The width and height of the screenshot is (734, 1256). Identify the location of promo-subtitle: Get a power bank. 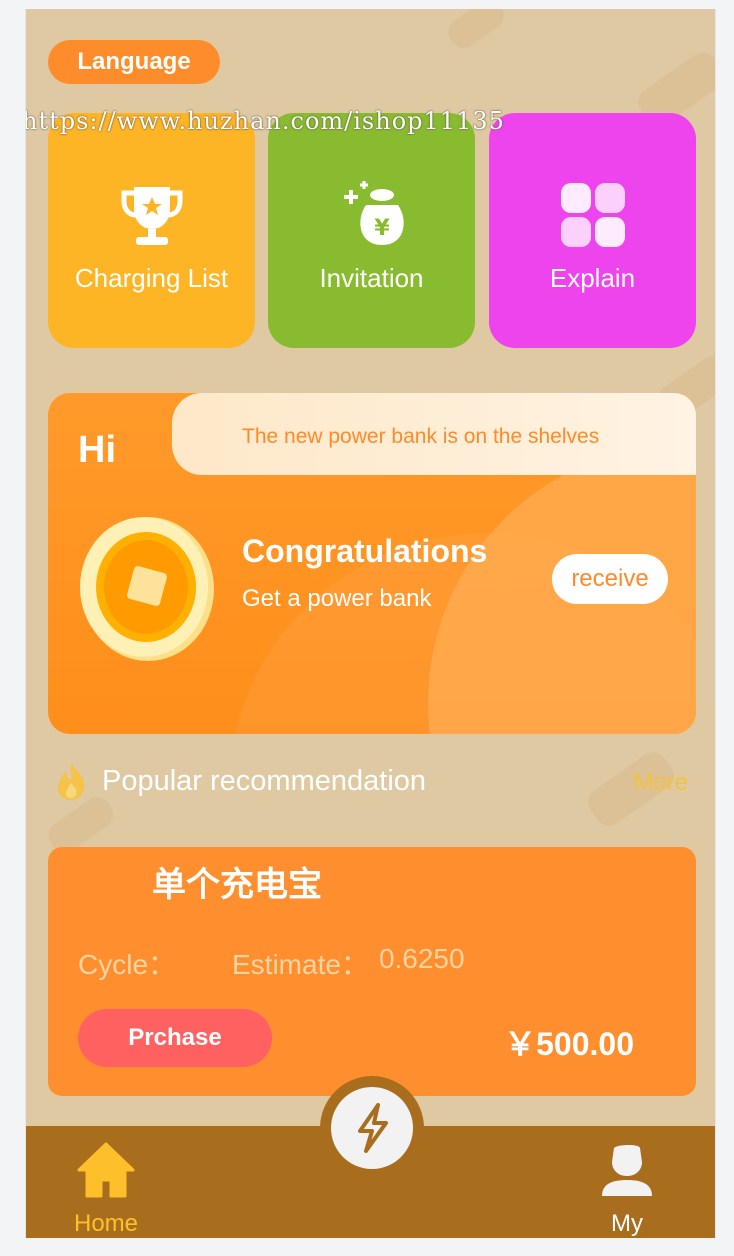
(337, 598).